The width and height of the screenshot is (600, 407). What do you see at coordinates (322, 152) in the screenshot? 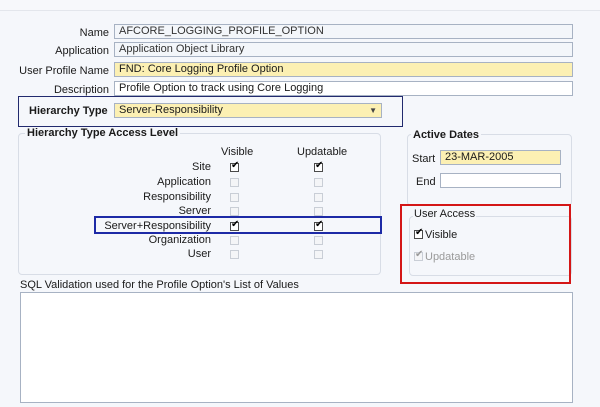
I see `updatable-column-header: Updatable` at bounding box center [322, 152].